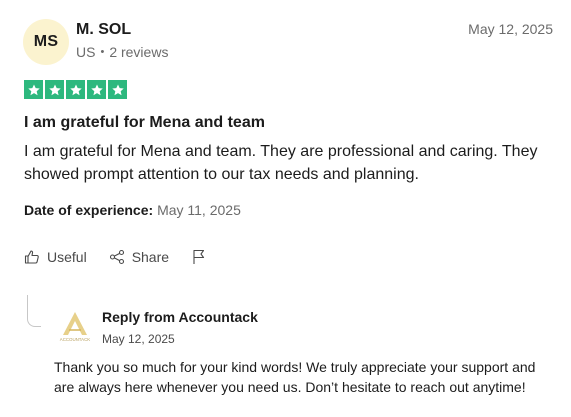  Describe the element at coordinates (75, 327) in the screenshot. I see `accountack-logo: ACCOUNTACK` at that location.